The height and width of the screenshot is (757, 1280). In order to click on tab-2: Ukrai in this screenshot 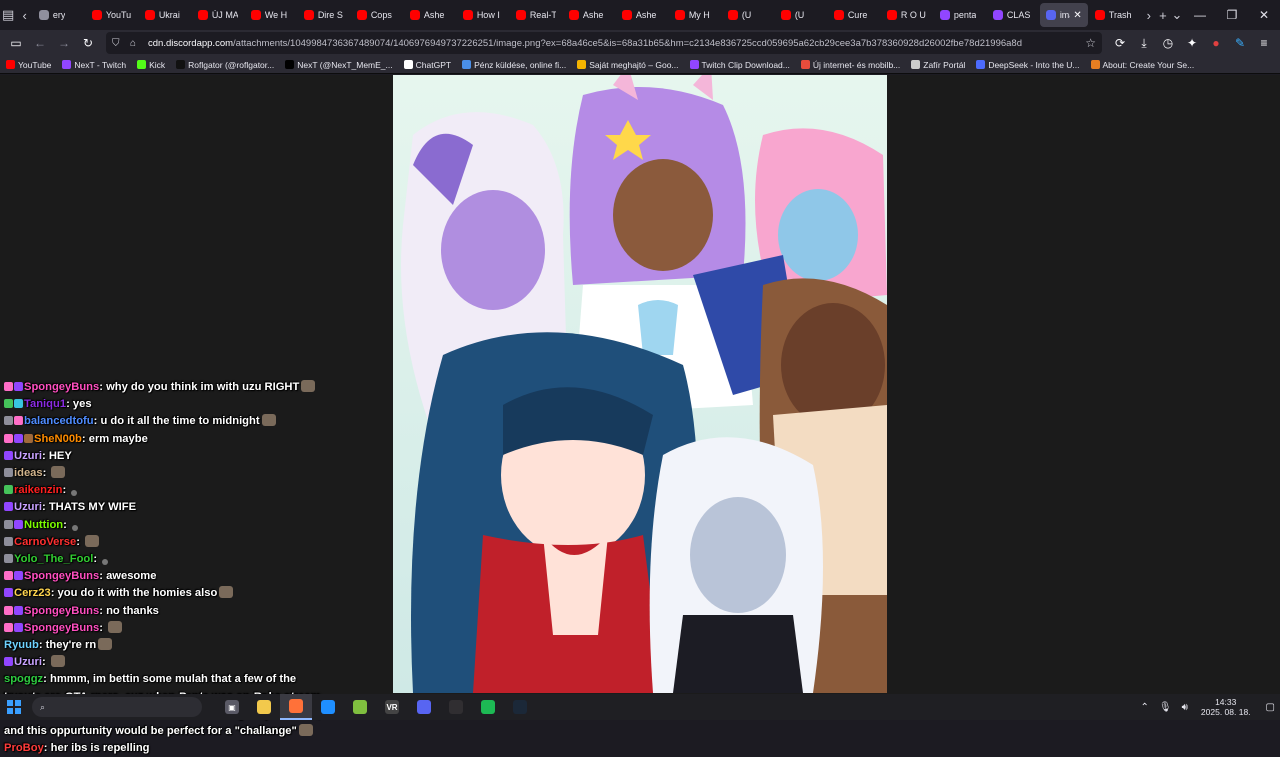, I will do `click(165, 15)`.